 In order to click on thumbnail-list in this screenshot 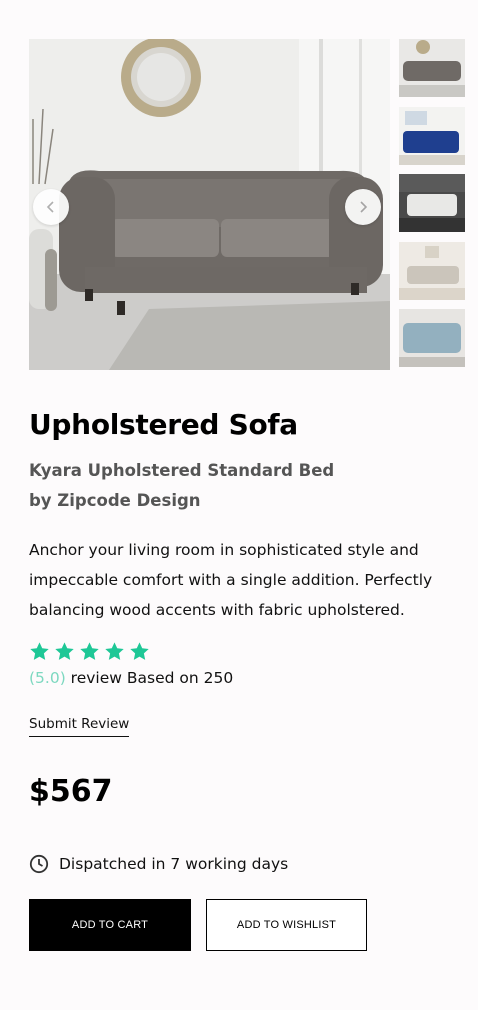, I will do `click(432, 208)`.